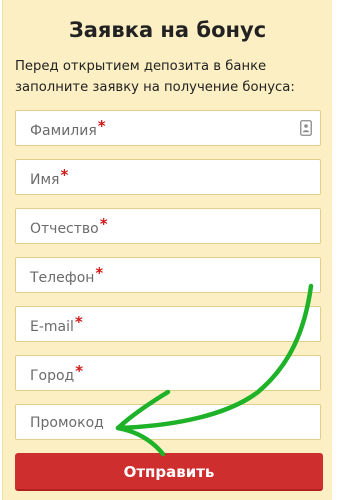 This screenshot has height=500, width=340. Describe the element at coordinates (69, 226) in the screenshot. I see `patronymic-placeholder: Отчество*` at that location.